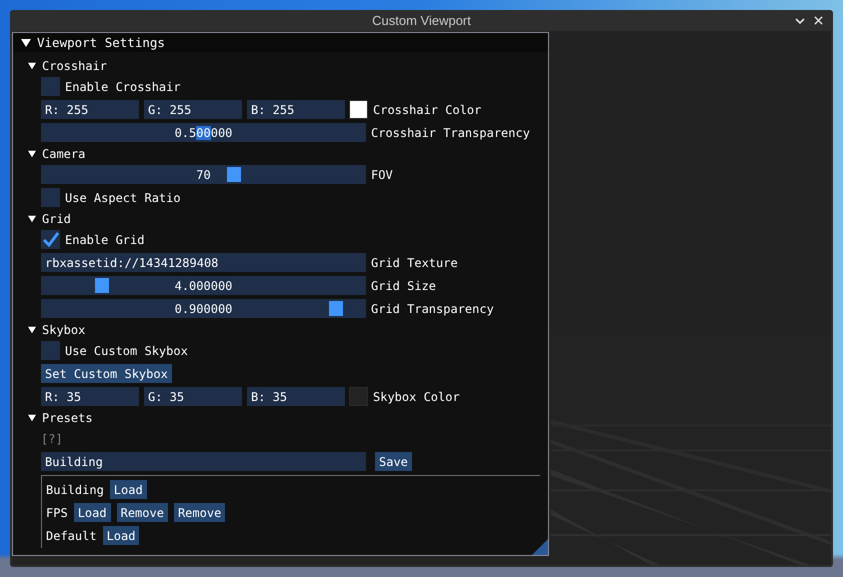 The width and height of the screenshot is (843, 577). Describe the element at coordinates (75, 489) in the screenshot. I see `preset-name: Building` at that location.